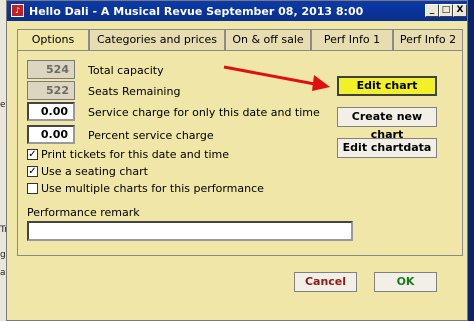 This screenshot has width=474, height=321. What do you see at coordinates (126, 70) in the screenshot?
I see `total-capacity-label: Total capacity` at bounding box center [126, 70].